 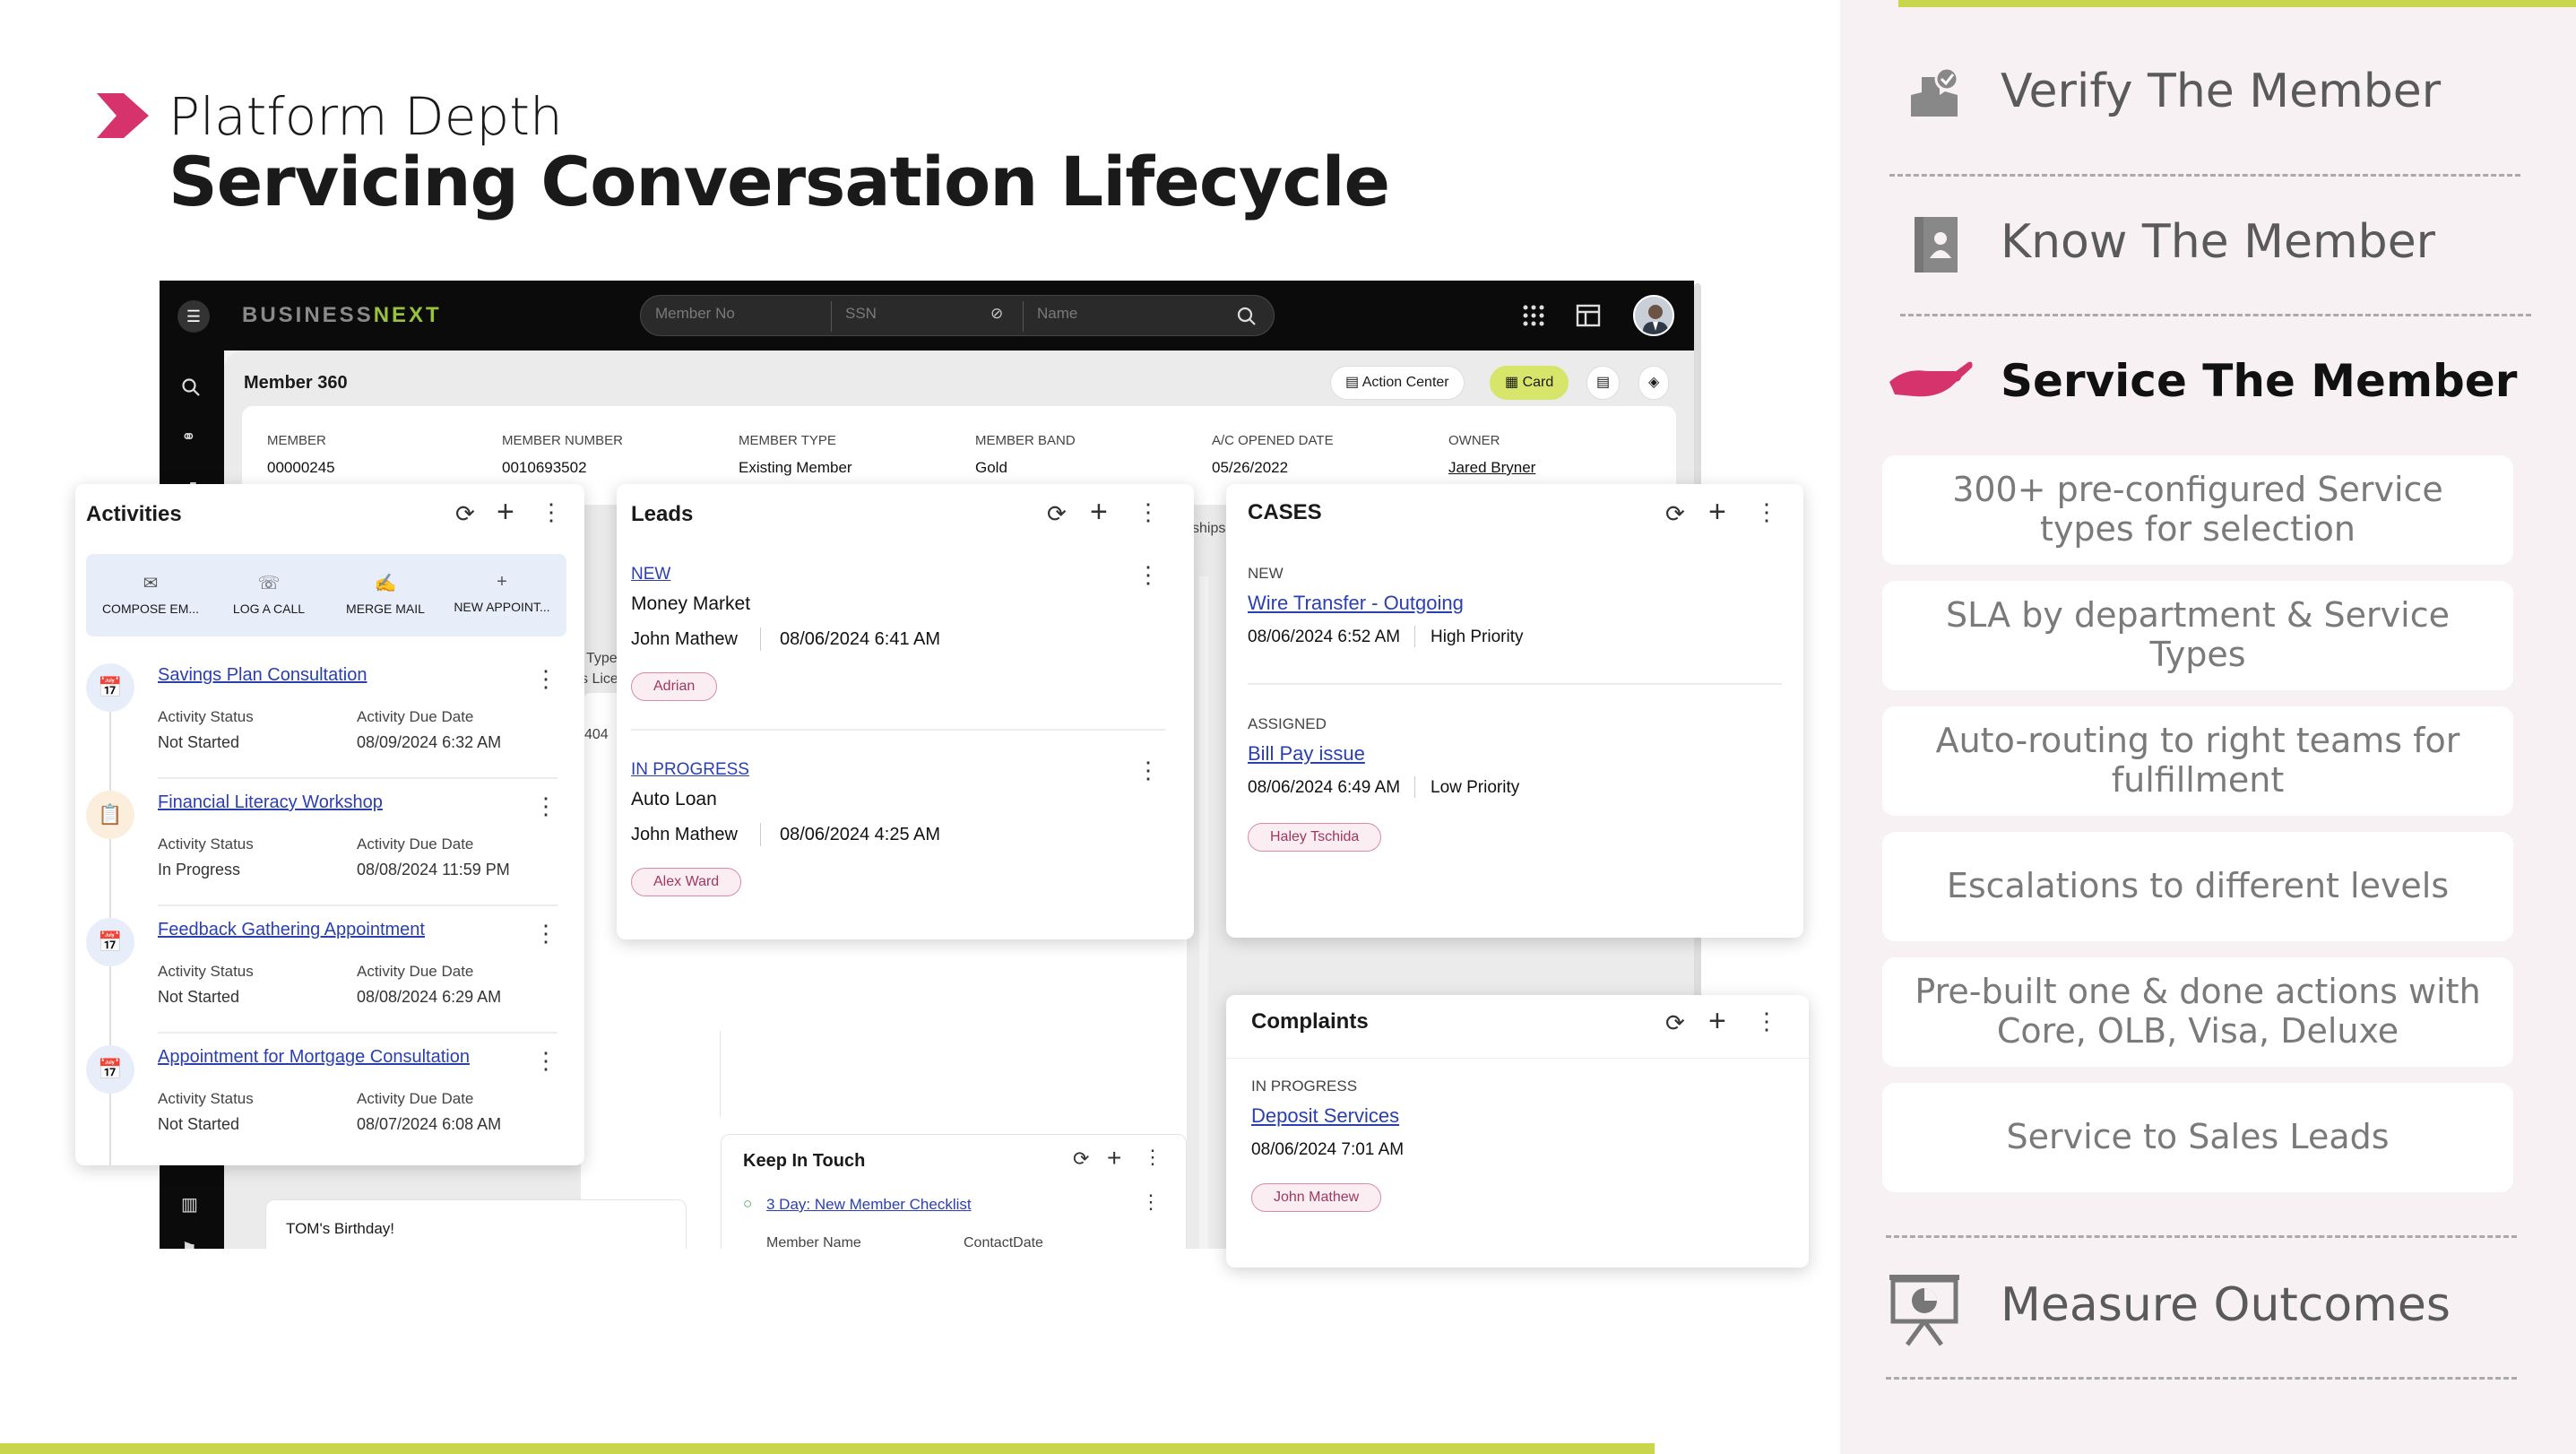 I want to click on top-bar: ☰ BUSINESSNEXT Member No SSN ⊘ Name, so click(x=927, y=316).